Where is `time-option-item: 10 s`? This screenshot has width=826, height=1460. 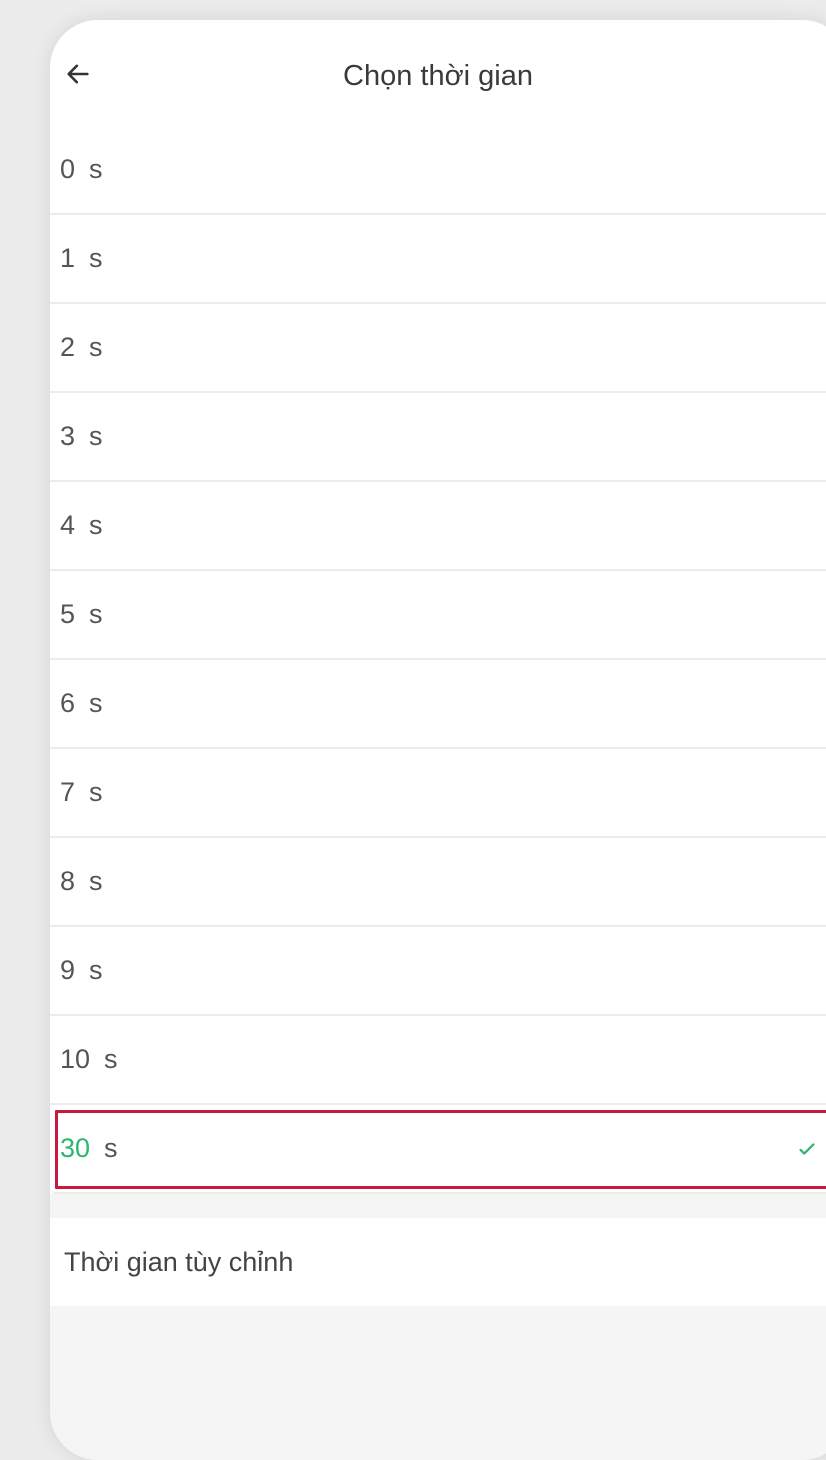 time-option-item: 10 s is located at coordinates (438, 1060).